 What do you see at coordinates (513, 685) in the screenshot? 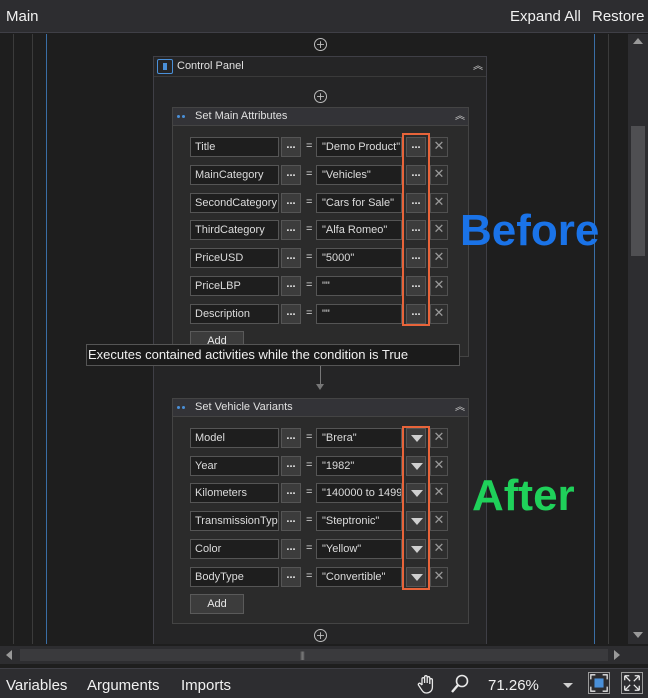
I see `zoom-level: 71.26%` at bounding box center [513, 685].